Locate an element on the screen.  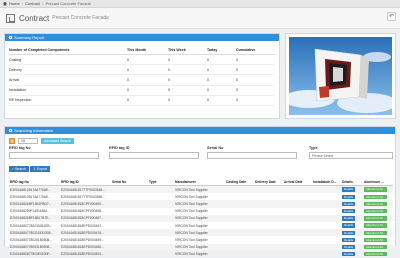
grid-column-header: Type is located at coordinates (161, 182).